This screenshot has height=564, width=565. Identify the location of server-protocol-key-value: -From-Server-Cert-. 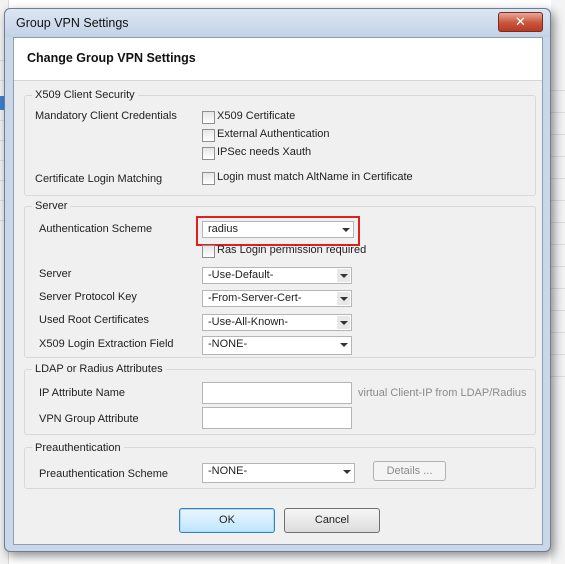
(255, 298).